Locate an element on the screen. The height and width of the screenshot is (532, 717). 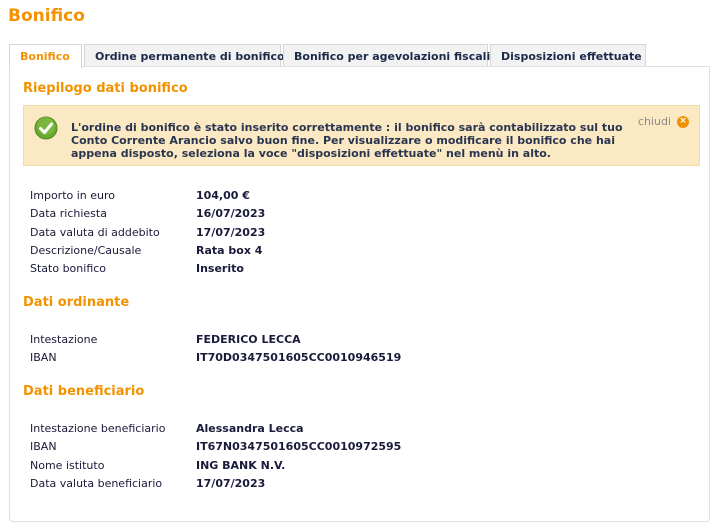
ordinante-section-title: Dati ordinante is located at coordinates (76, 302).